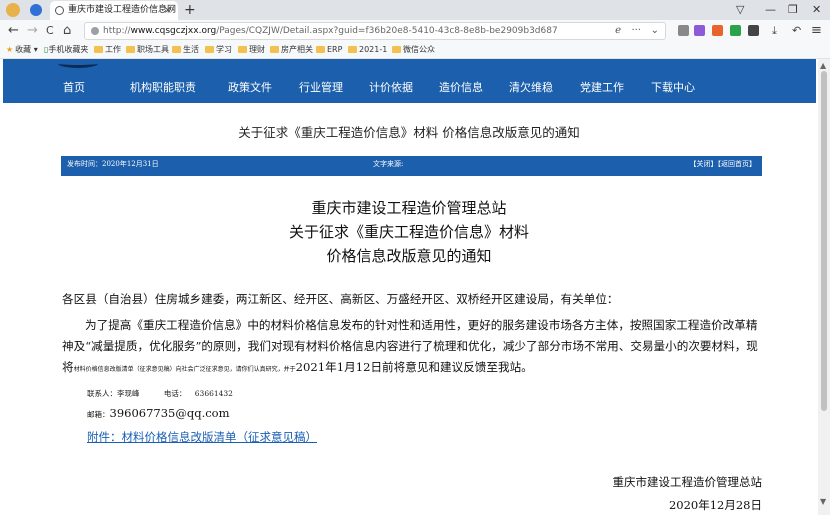 This screenshot has width=830, height=515. I want to click on contact-person: 联系人：李现峰, so click(113, 393).